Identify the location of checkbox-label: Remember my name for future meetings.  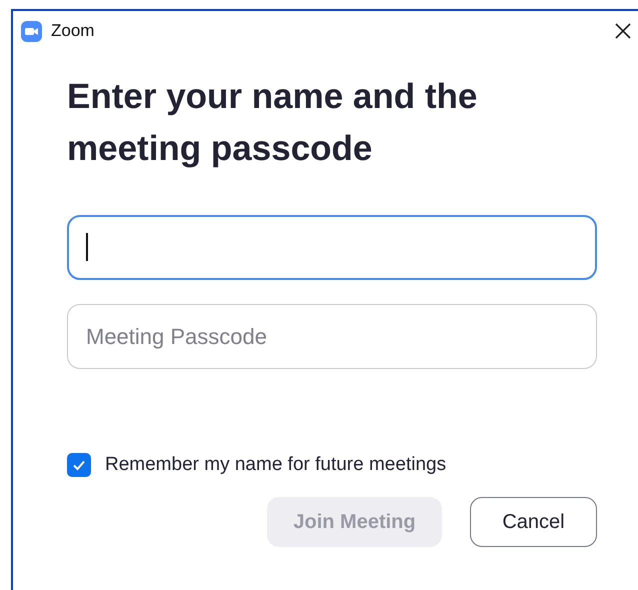
(275, 465).